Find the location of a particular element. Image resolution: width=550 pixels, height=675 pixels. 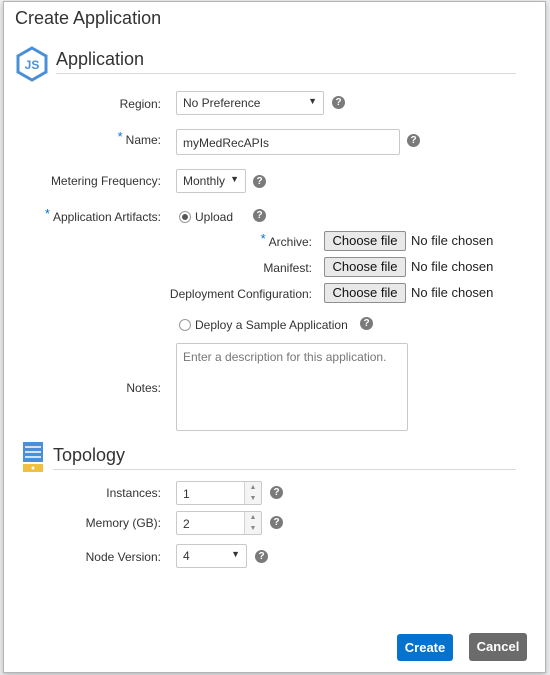

deploy-sample-help-icon: ? is located at coordinates (366, 323).